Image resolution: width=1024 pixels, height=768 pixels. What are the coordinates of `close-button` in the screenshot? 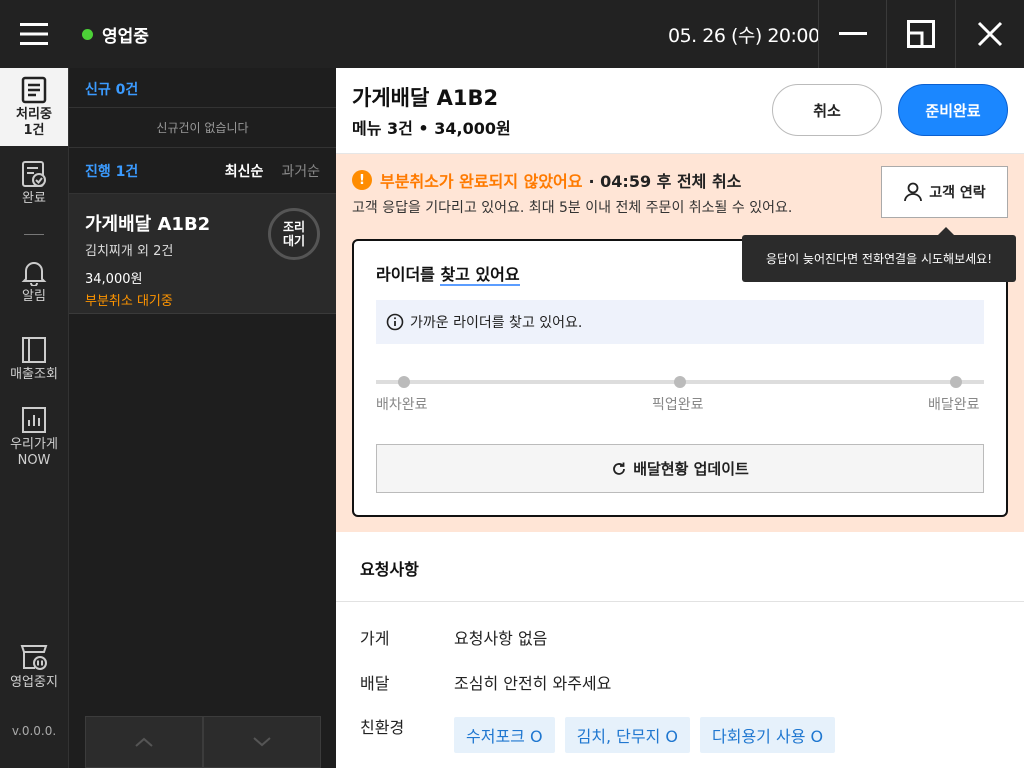 It's located at (989, 34).